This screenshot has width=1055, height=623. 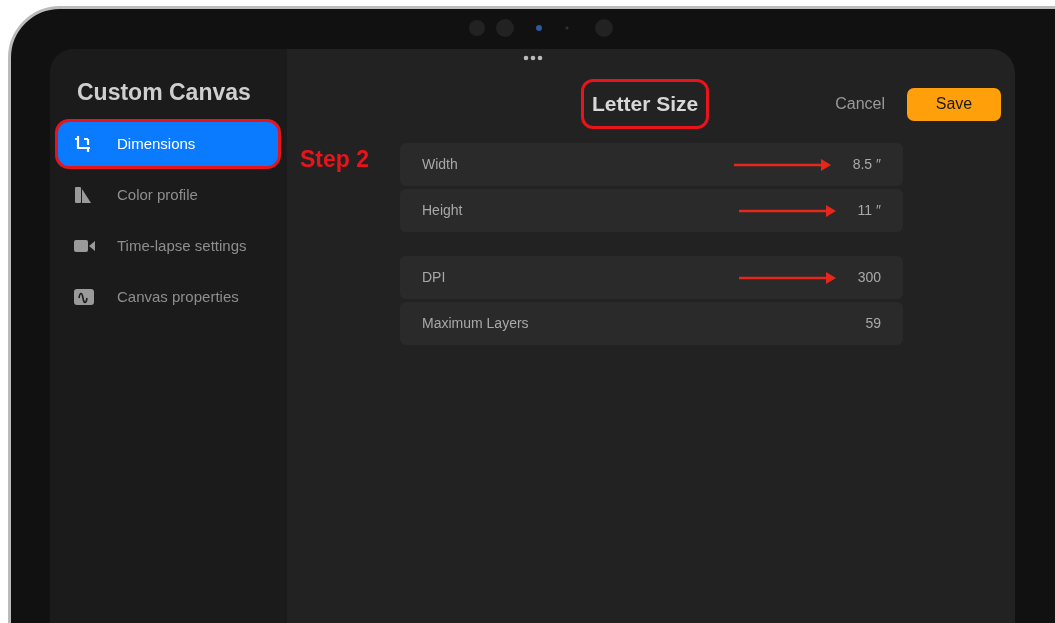 What do you see at coordinates (164, 92) in the screenshot?
I see `sidebar-title: Custom Canvas` at bounding box center [164, 92].